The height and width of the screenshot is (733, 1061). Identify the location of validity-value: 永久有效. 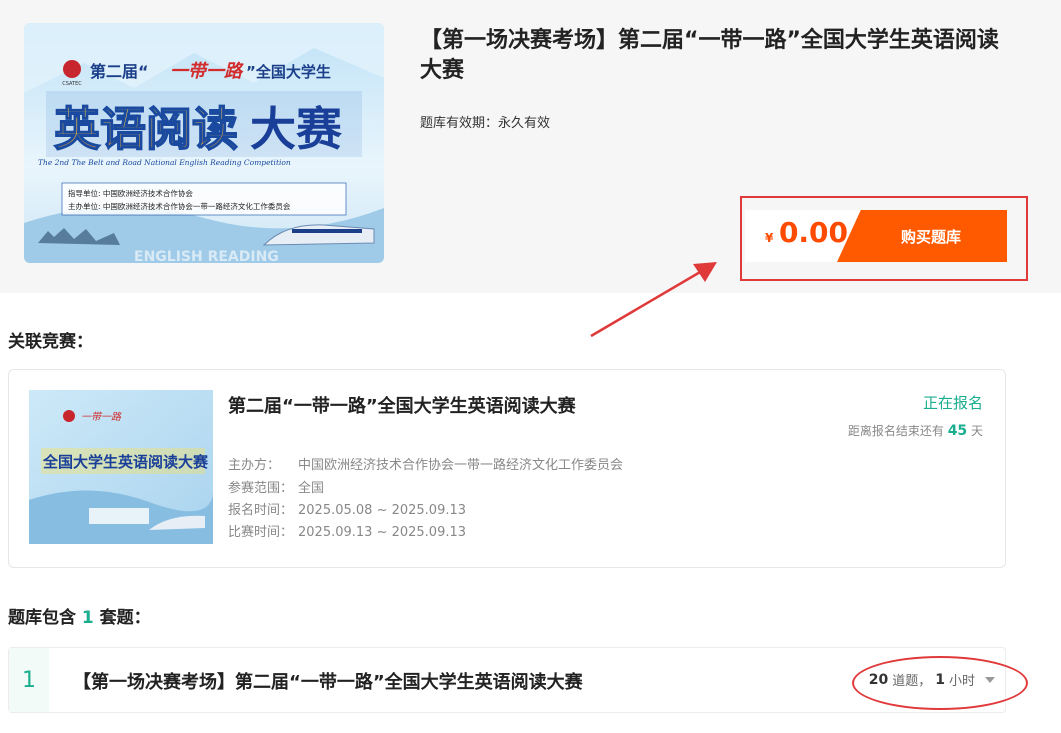
(524, 123).